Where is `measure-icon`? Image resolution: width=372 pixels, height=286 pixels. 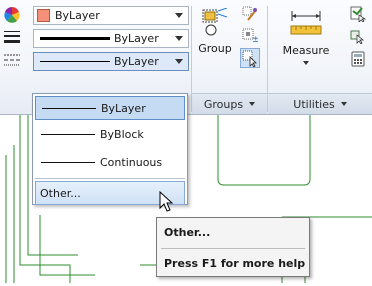
measure-icon is located at coordinates (306, 24).